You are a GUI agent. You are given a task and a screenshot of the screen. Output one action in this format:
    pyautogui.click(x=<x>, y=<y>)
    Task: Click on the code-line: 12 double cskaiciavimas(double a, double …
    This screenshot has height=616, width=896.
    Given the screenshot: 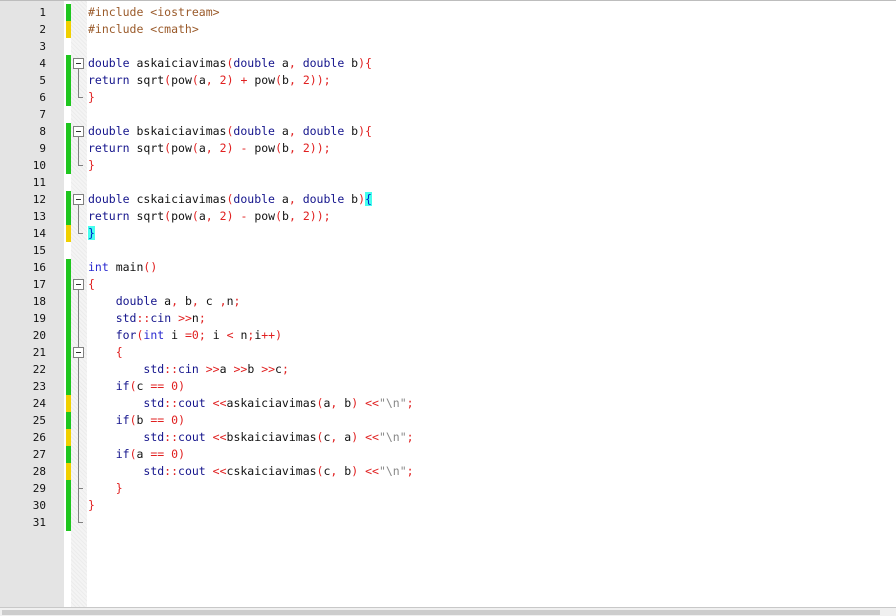 What is the action you would take?
    pyautogui.click(x=448, y=199)
    